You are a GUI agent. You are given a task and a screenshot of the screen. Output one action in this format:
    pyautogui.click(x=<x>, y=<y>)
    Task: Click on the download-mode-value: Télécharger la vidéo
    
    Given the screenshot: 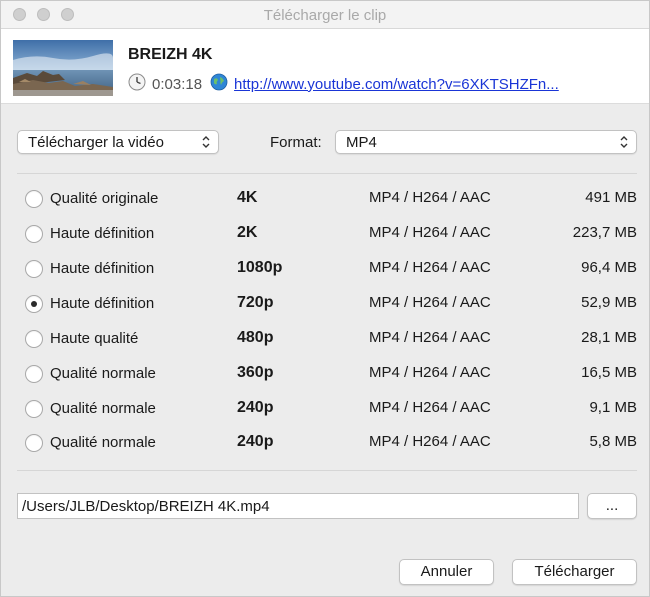 What is the action you would take?
    pyautogui.click(x=96, y=142)
    